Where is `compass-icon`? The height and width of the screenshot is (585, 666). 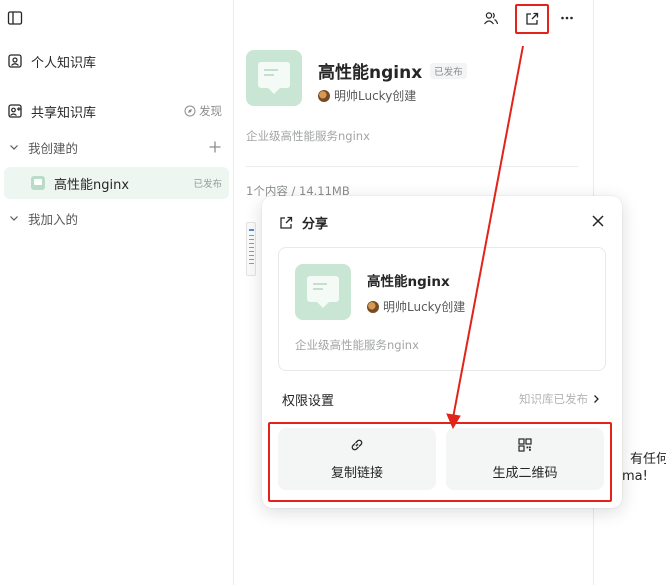 compass-icon is located at coordinates (190, 111).